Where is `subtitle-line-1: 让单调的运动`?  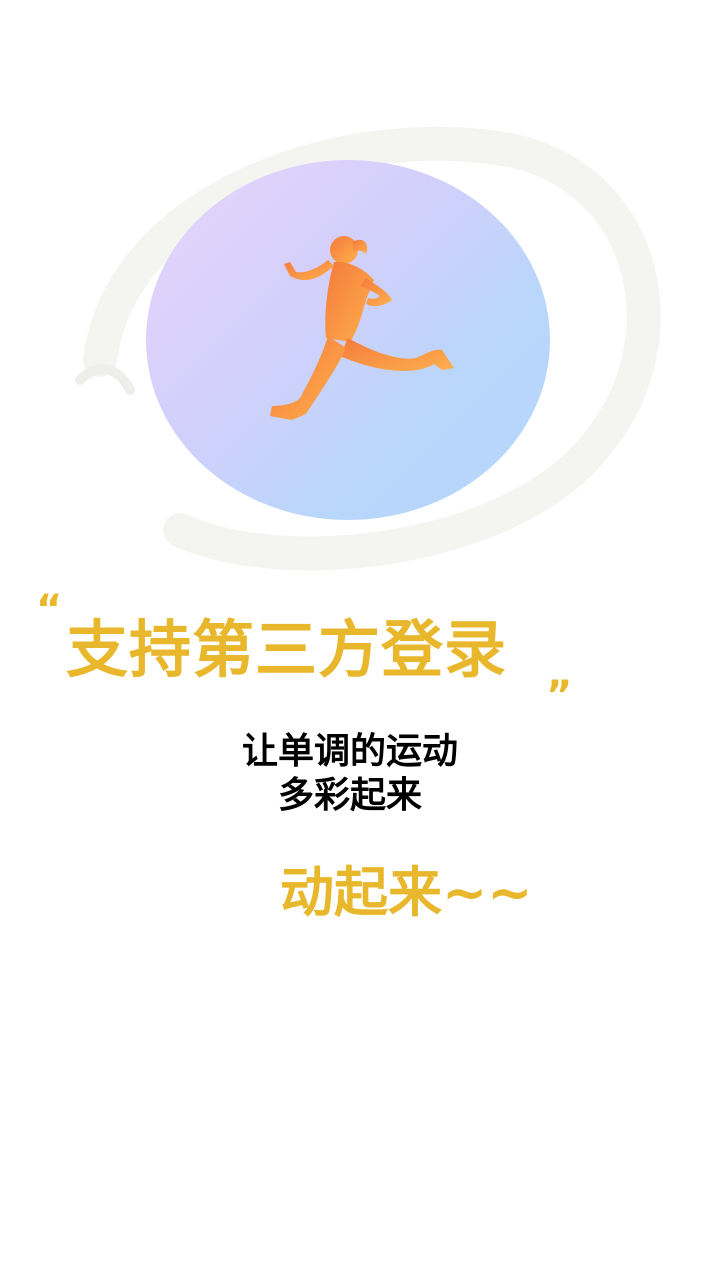 subtitle-line-1: 让单调的运动 is located at coordinates (349, 751).